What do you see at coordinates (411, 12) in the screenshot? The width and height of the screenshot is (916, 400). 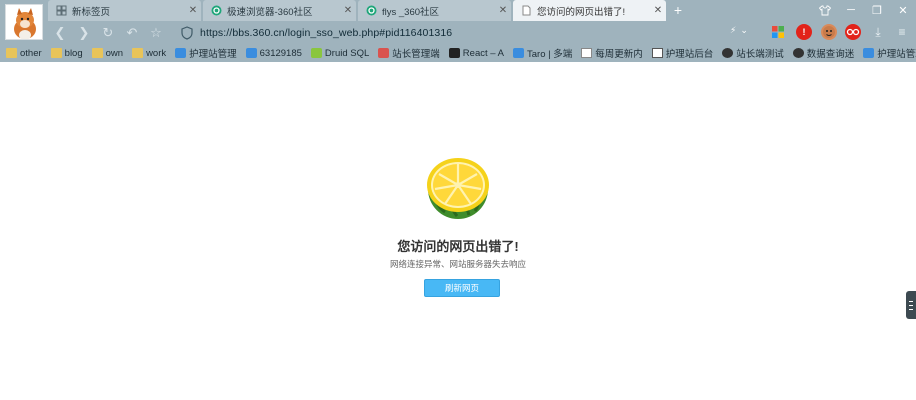 I see `tab-title: flys _360社区` at bounding box center [411, 12].